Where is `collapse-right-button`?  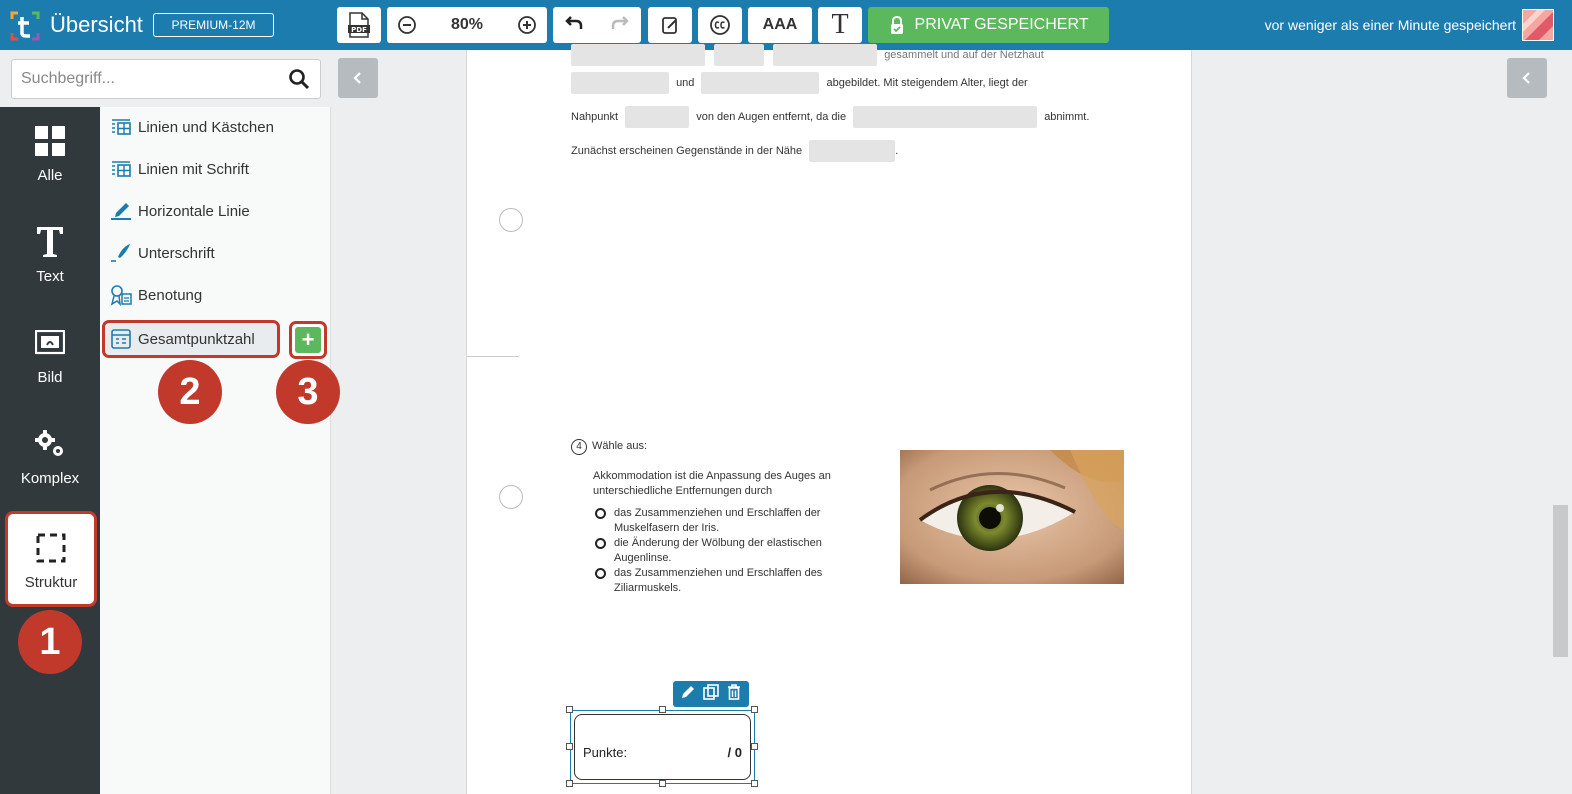
collapse-right-button is located at coordinates (1527, 78).